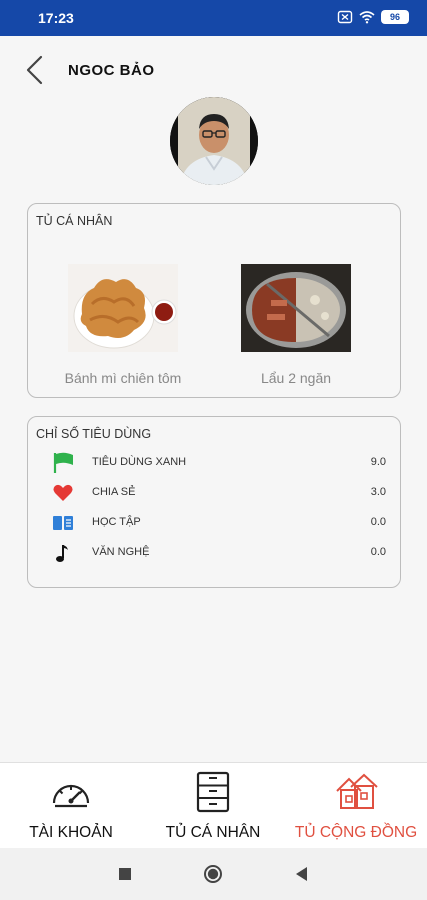  What do you see at coordinates (63, 492) in the screenshot?
I see `heart-icon` at bounding box center [63, 492].